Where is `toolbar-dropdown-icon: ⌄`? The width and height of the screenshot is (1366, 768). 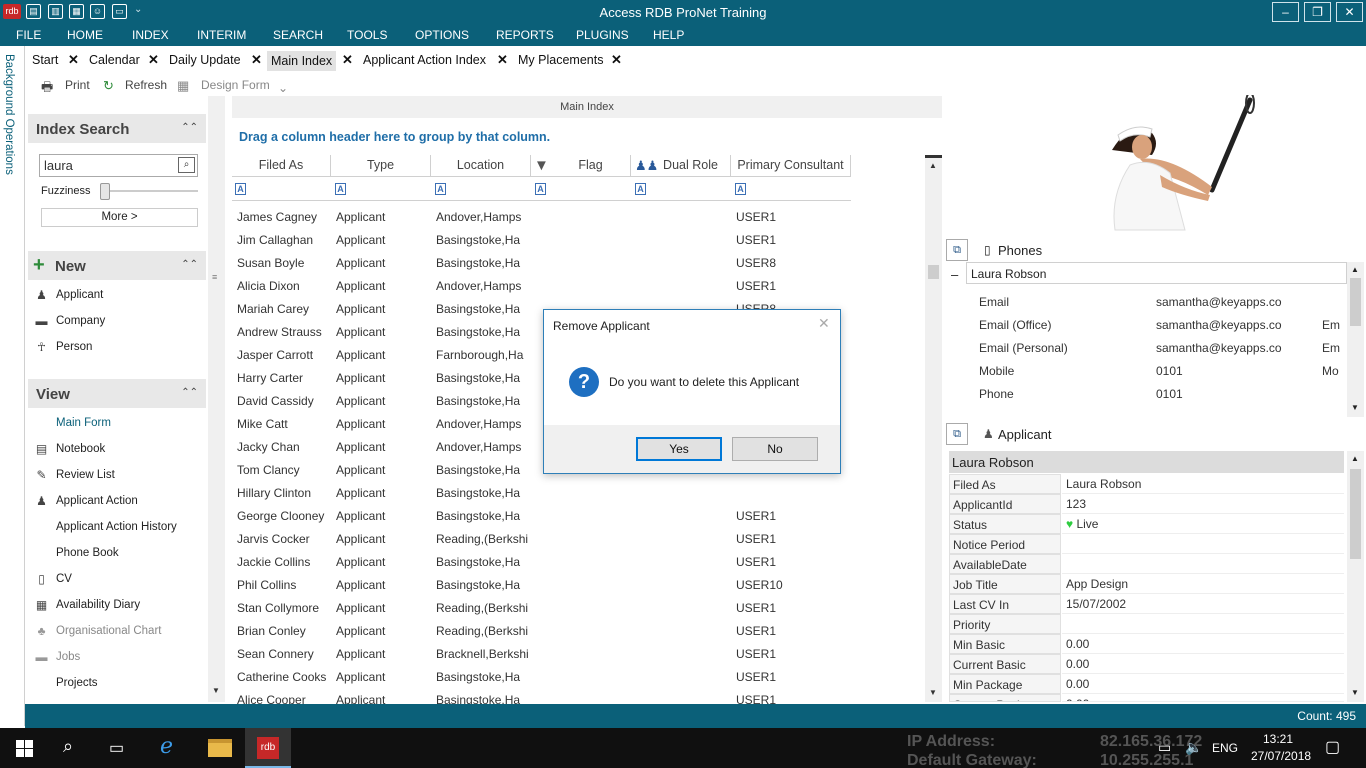
toolbar-dropdown-icon: ⌄ is located at coordinates (283, 88).